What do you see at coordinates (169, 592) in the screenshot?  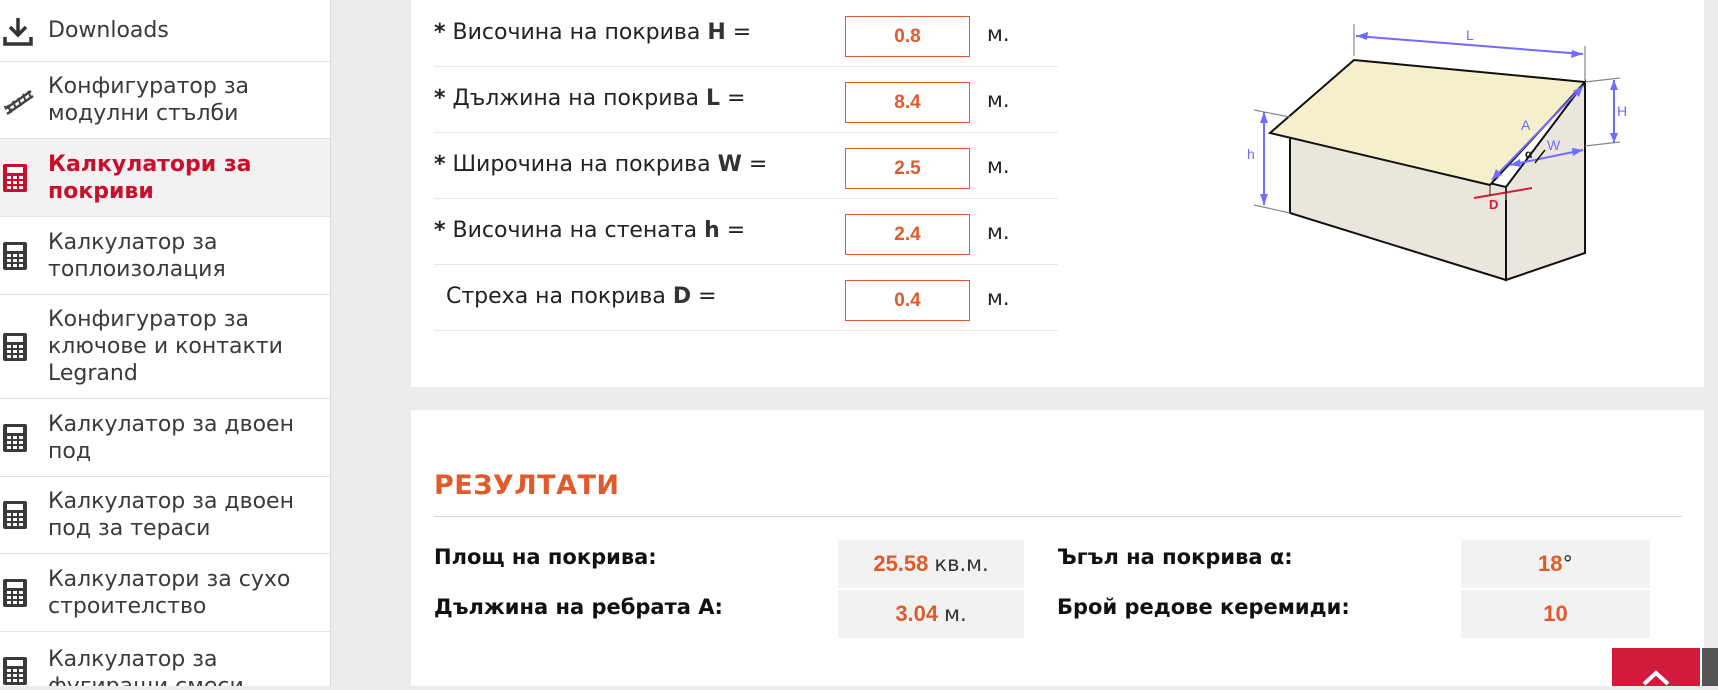 I see `sidebar-item-label: Калкулатори за сухо строителство` at bounding box center [169, 592].